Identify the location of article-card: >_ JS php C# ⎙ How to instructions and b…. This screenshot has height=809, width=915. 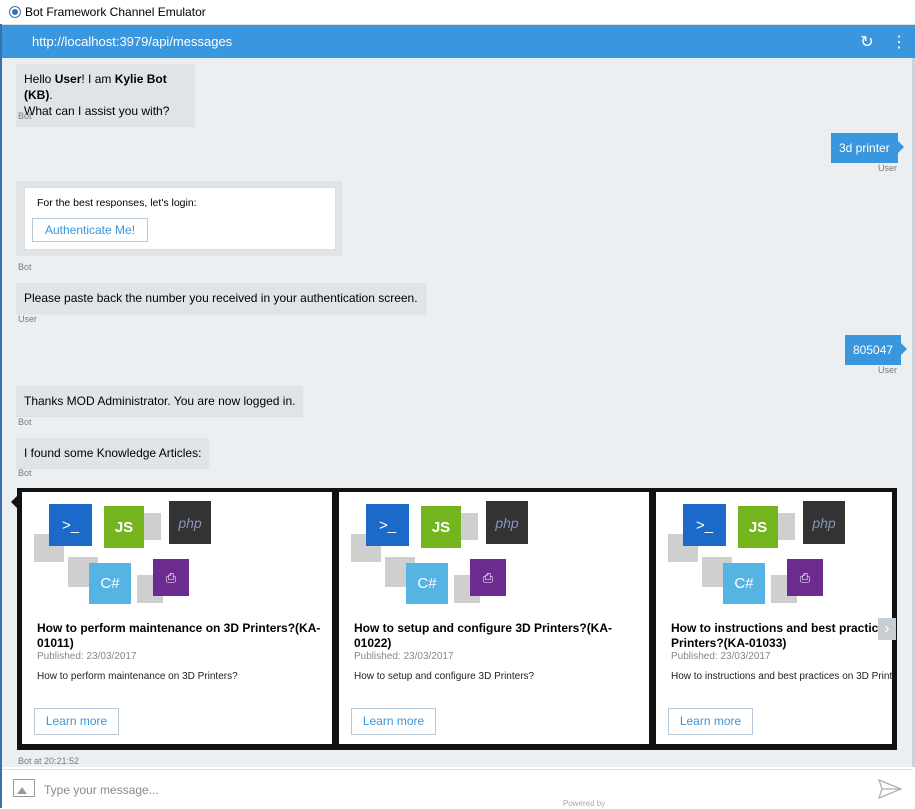
(774, 618).